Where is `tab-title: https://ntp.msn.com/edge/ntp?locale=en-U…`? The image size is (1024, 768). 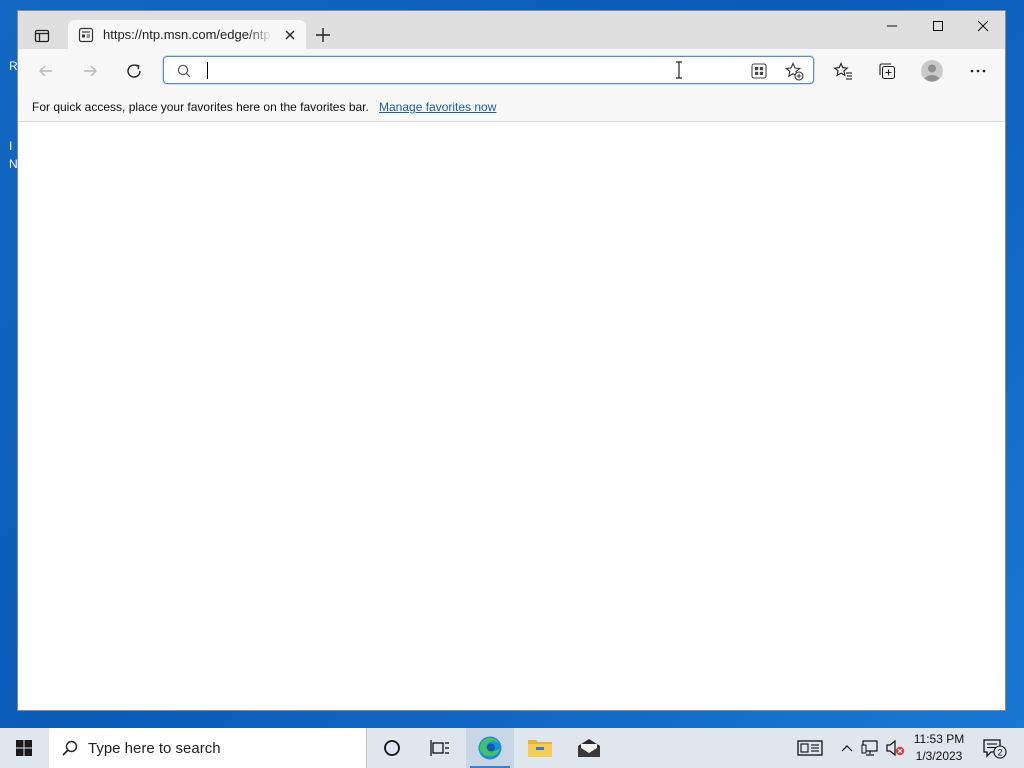
tab-title: https://ntp.msn.com/edge/ntp?locale=en-U… is located at coordinates (188, 34).